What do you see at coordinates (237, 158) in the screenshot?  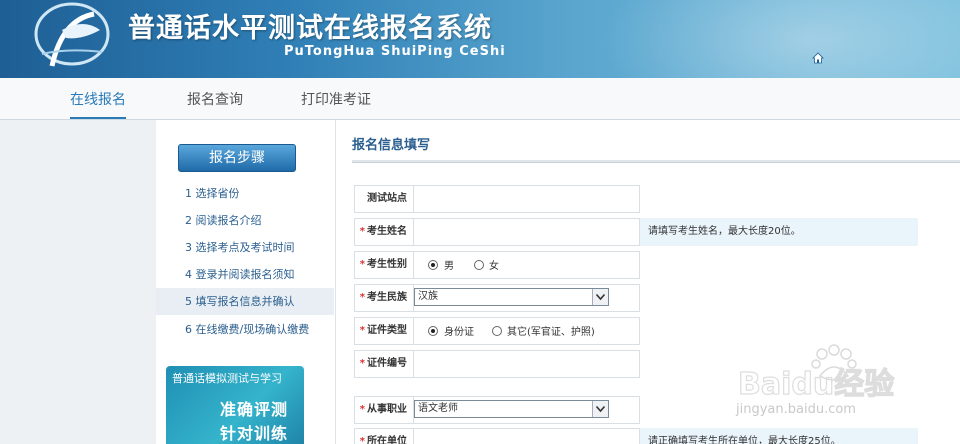 I see `steps-title: 报名步骤` at bounding box center [237, 158].